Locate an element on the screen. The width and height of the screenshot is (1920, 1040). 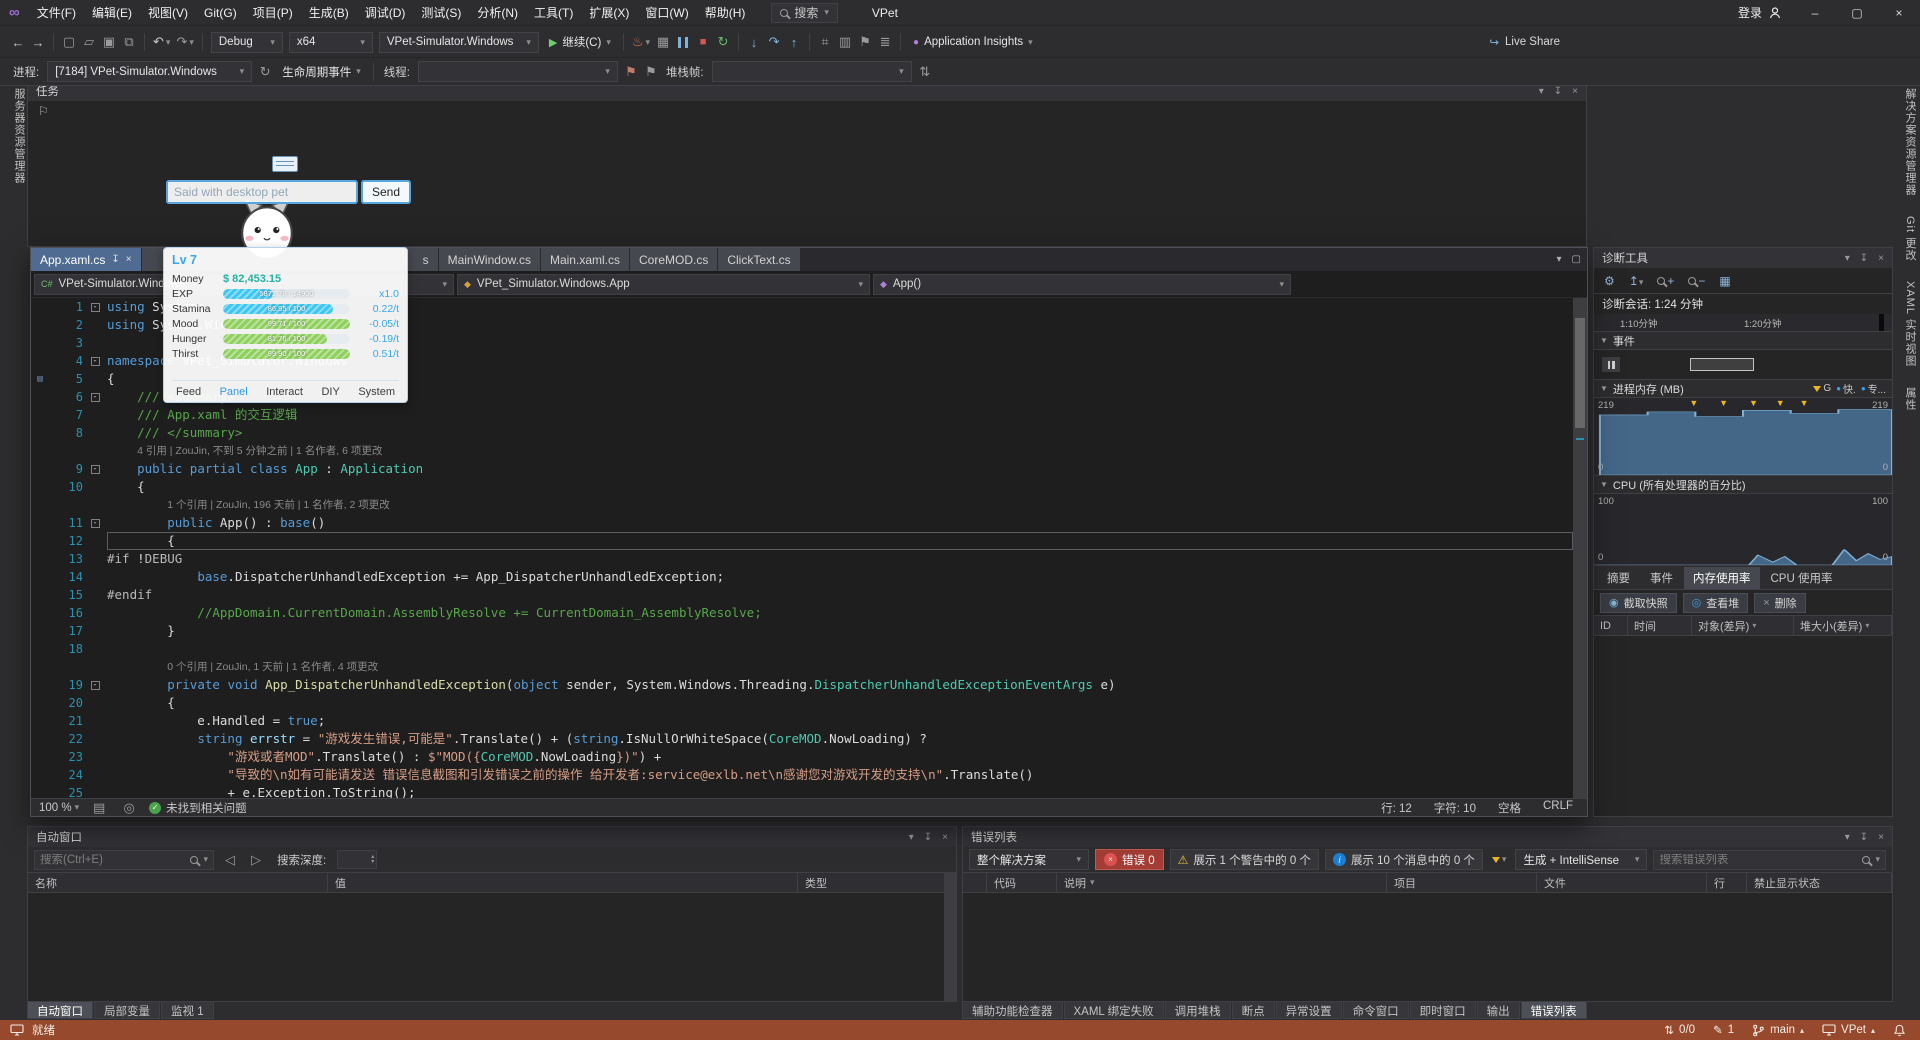
menu-item: 测试(S) is located at coordinates (441, 12).